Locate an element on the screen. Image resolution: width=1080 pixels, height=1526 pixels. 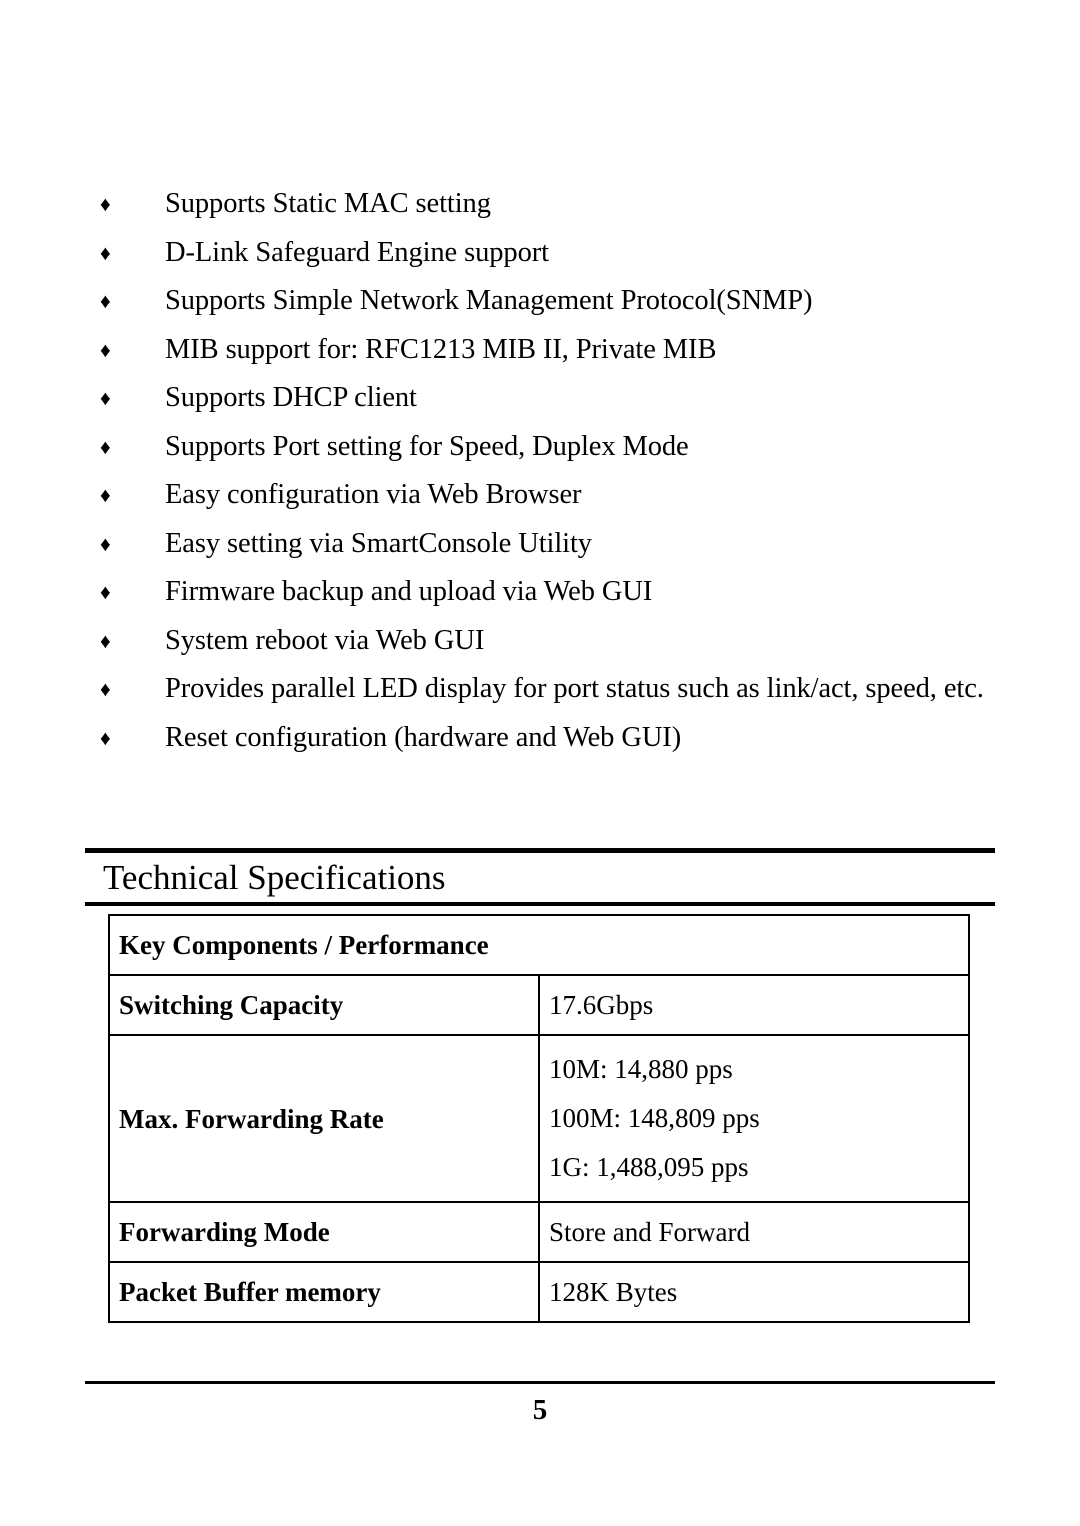
page-footer: 5 is located at coordinates (540, 1406).